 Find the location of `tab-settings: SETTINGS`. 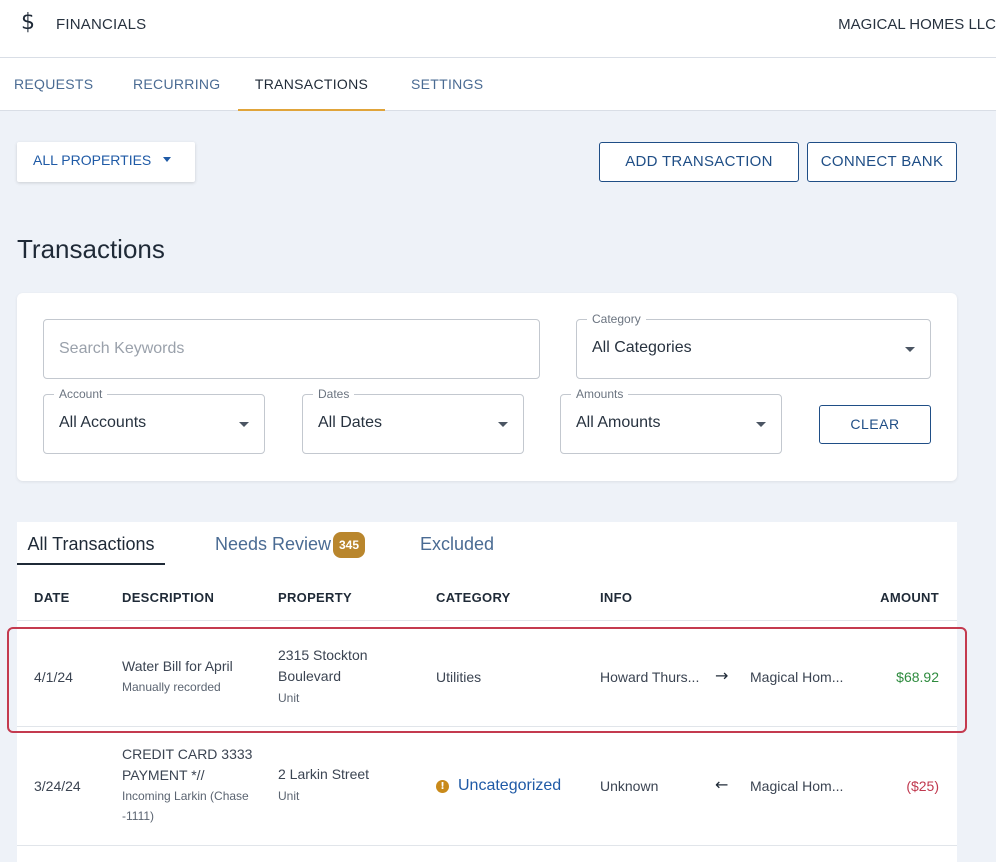

tab-settings: SETTINGS is located at coordinates (447, 84).